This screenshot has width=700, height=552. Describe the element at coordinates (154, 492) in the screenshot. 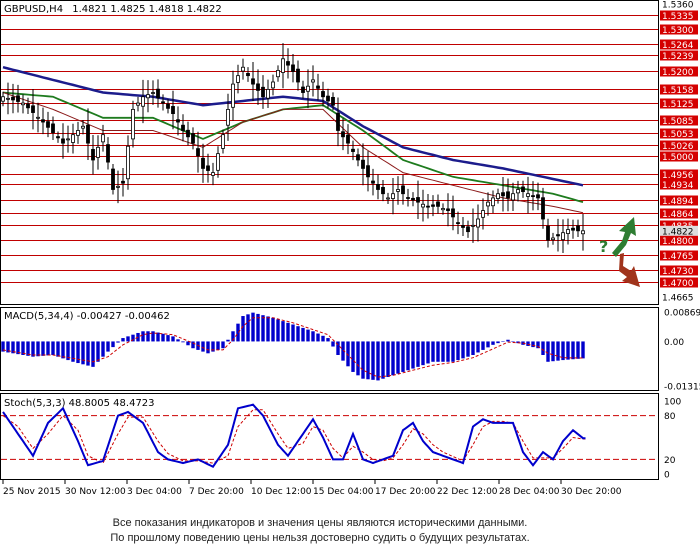

I see `time-tick-label: 3 Dec 04:00` at that location.